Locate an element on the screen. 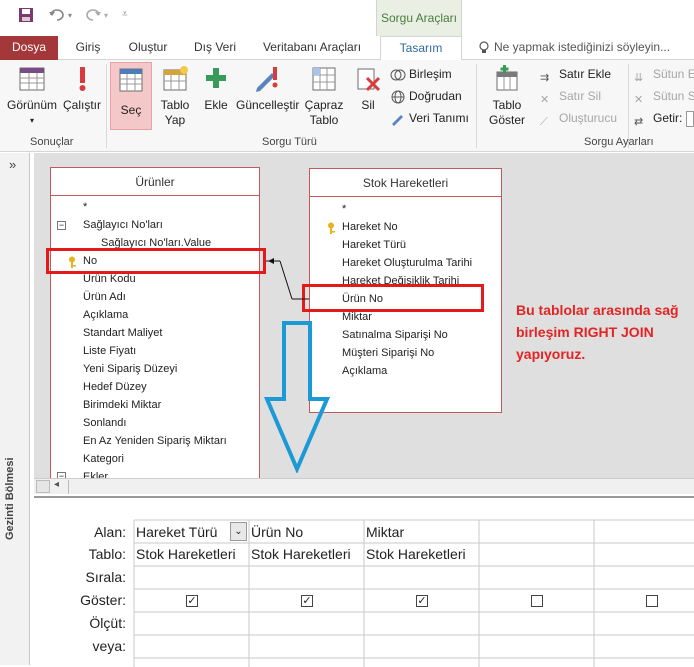 The width and height of the screenshot is (694, 667). down-arrow-icon is located at coordinates (297, 397).